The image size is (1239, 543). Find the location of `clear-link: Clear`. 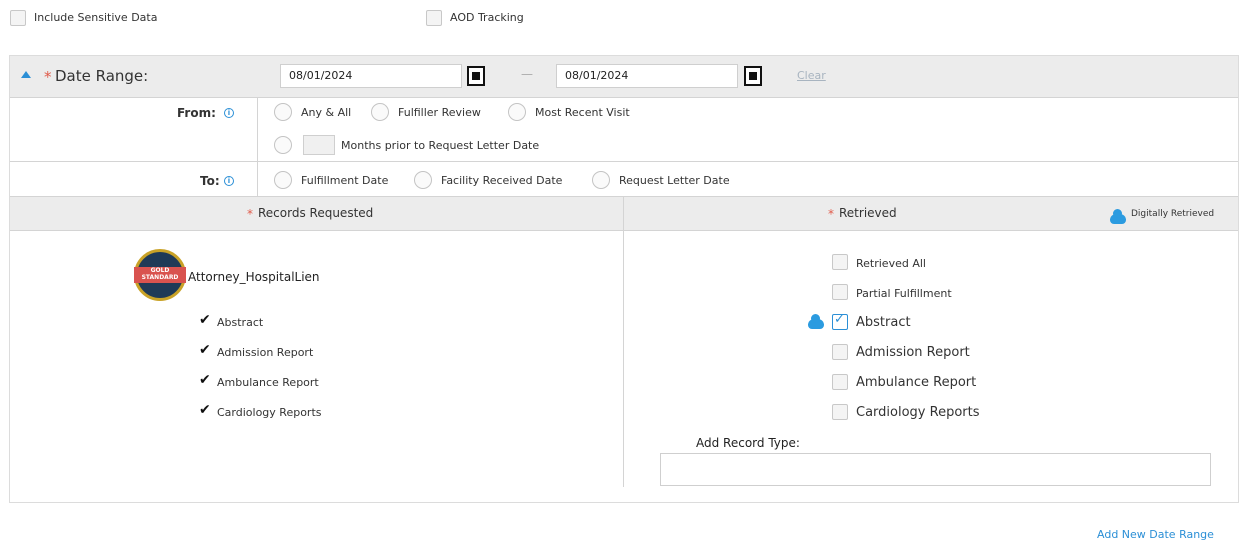

clear-link: Clear is located at coordinates (811, 75).